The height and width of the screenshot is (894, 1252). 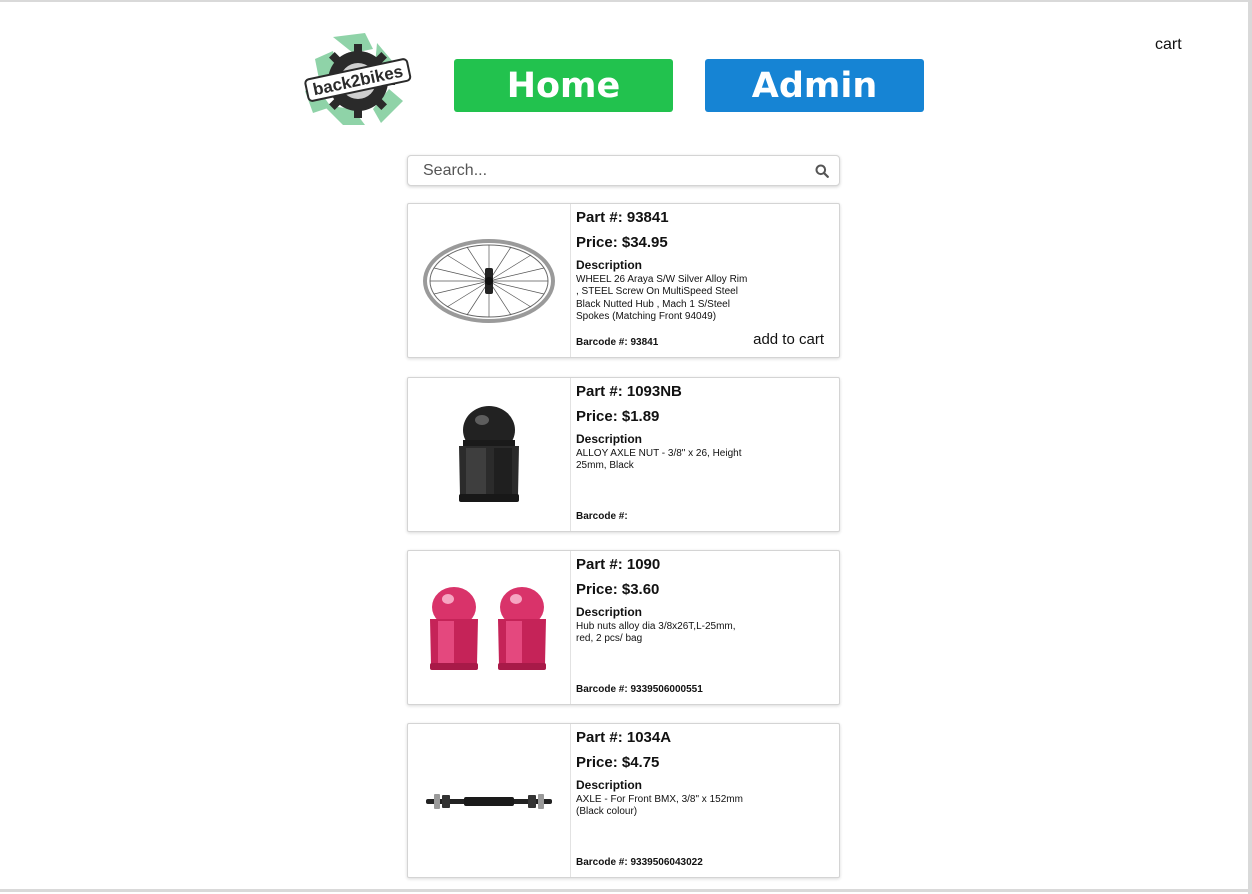 I want to click on product-image-black-axle-nut, so click(x=489, y=454).